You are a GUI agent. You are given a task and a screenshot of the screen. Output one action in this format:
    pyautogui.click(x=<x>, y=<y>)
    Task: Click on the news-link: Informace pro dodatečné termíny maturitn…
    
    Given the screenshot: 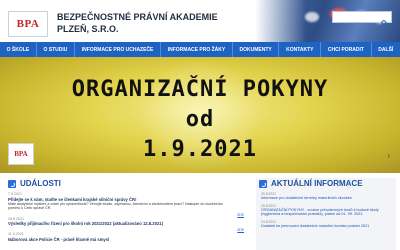 What is the action you would take?
    pyautogui.click(x=326, y=198)
    